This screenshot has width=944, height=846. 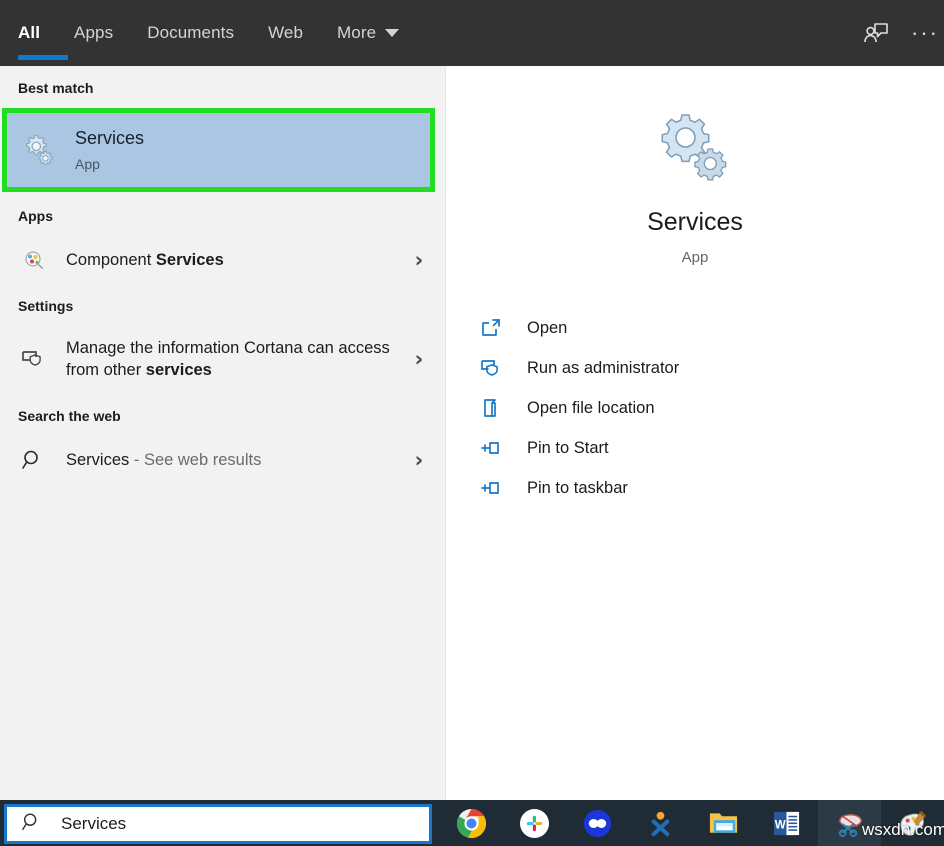 I want to click on snipping-tool-icon, so click(x=850, y=825).